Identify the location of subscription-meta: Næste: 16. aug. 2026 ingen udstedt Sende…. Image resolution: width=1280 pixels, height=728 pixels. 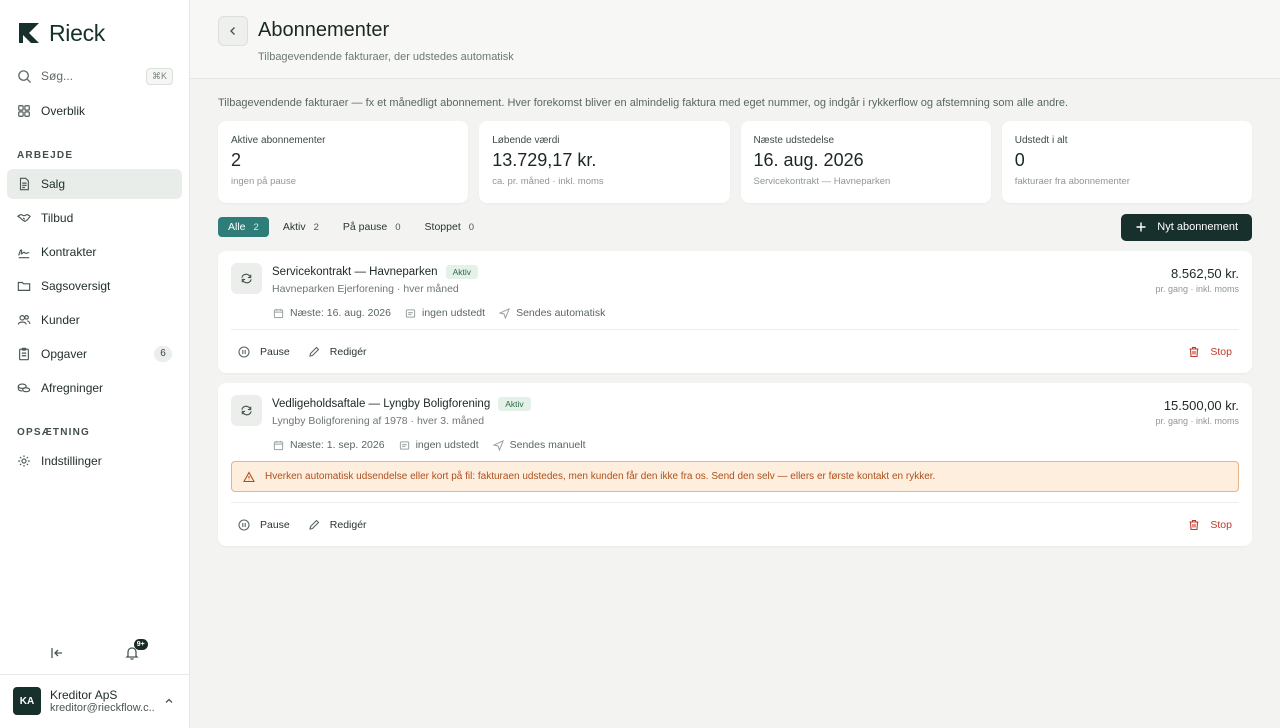
(756, 313).